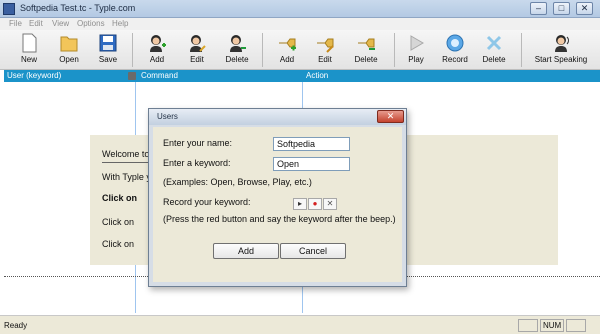 The image size is (600, 334). Describe the element at coordinates (69, 44) in the screenshot. I see `open-folder-icon` at that location.